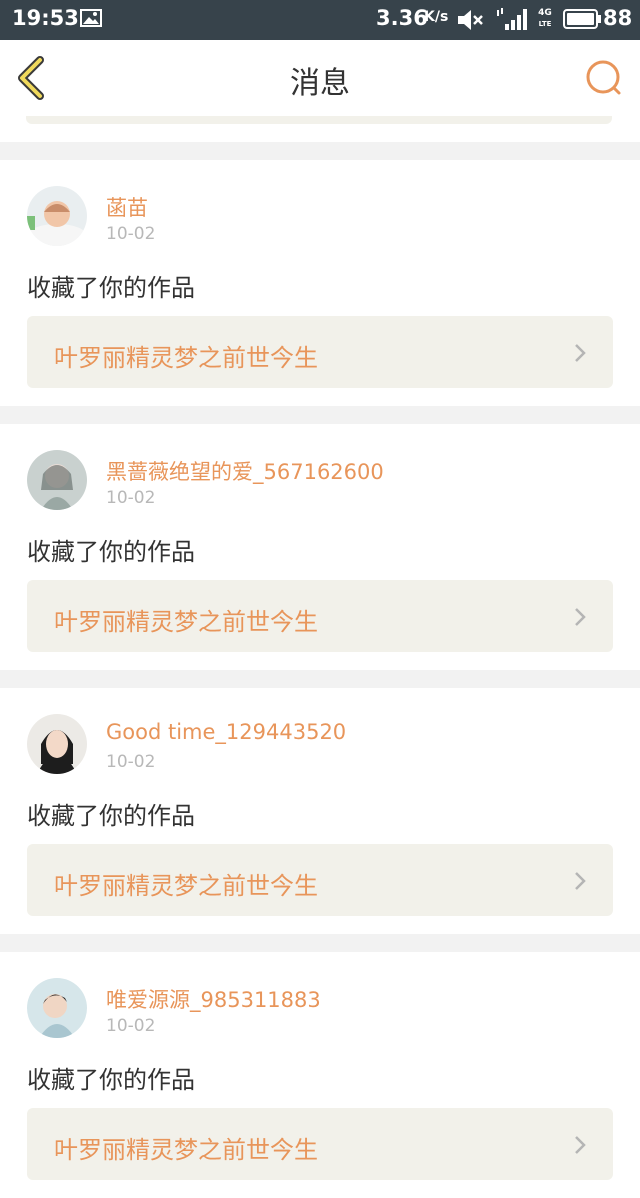 The image size is (640, 1198). What do you see at coordinates (245, 471) in the screenshot?
I see `user-name: 黑蔷薇绝望的爱_567162600` at bounding box center [245, 471].